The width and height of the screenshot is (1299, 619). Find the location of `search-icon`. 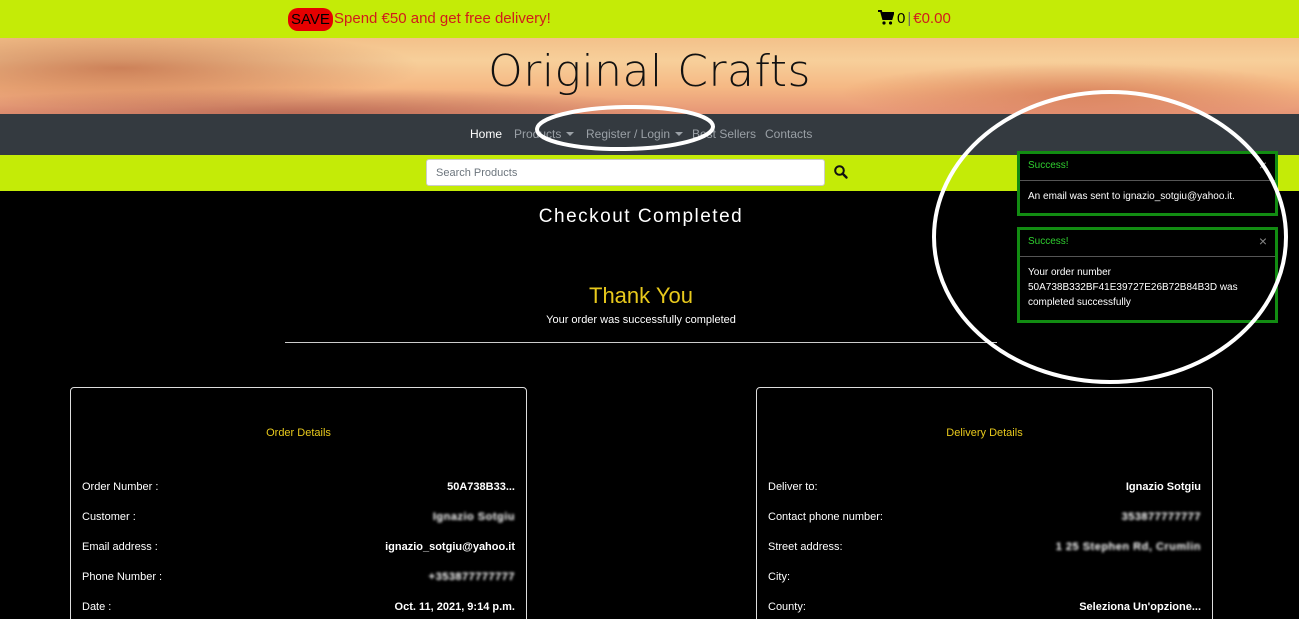

search-icon is located at coordinates (841, 172).